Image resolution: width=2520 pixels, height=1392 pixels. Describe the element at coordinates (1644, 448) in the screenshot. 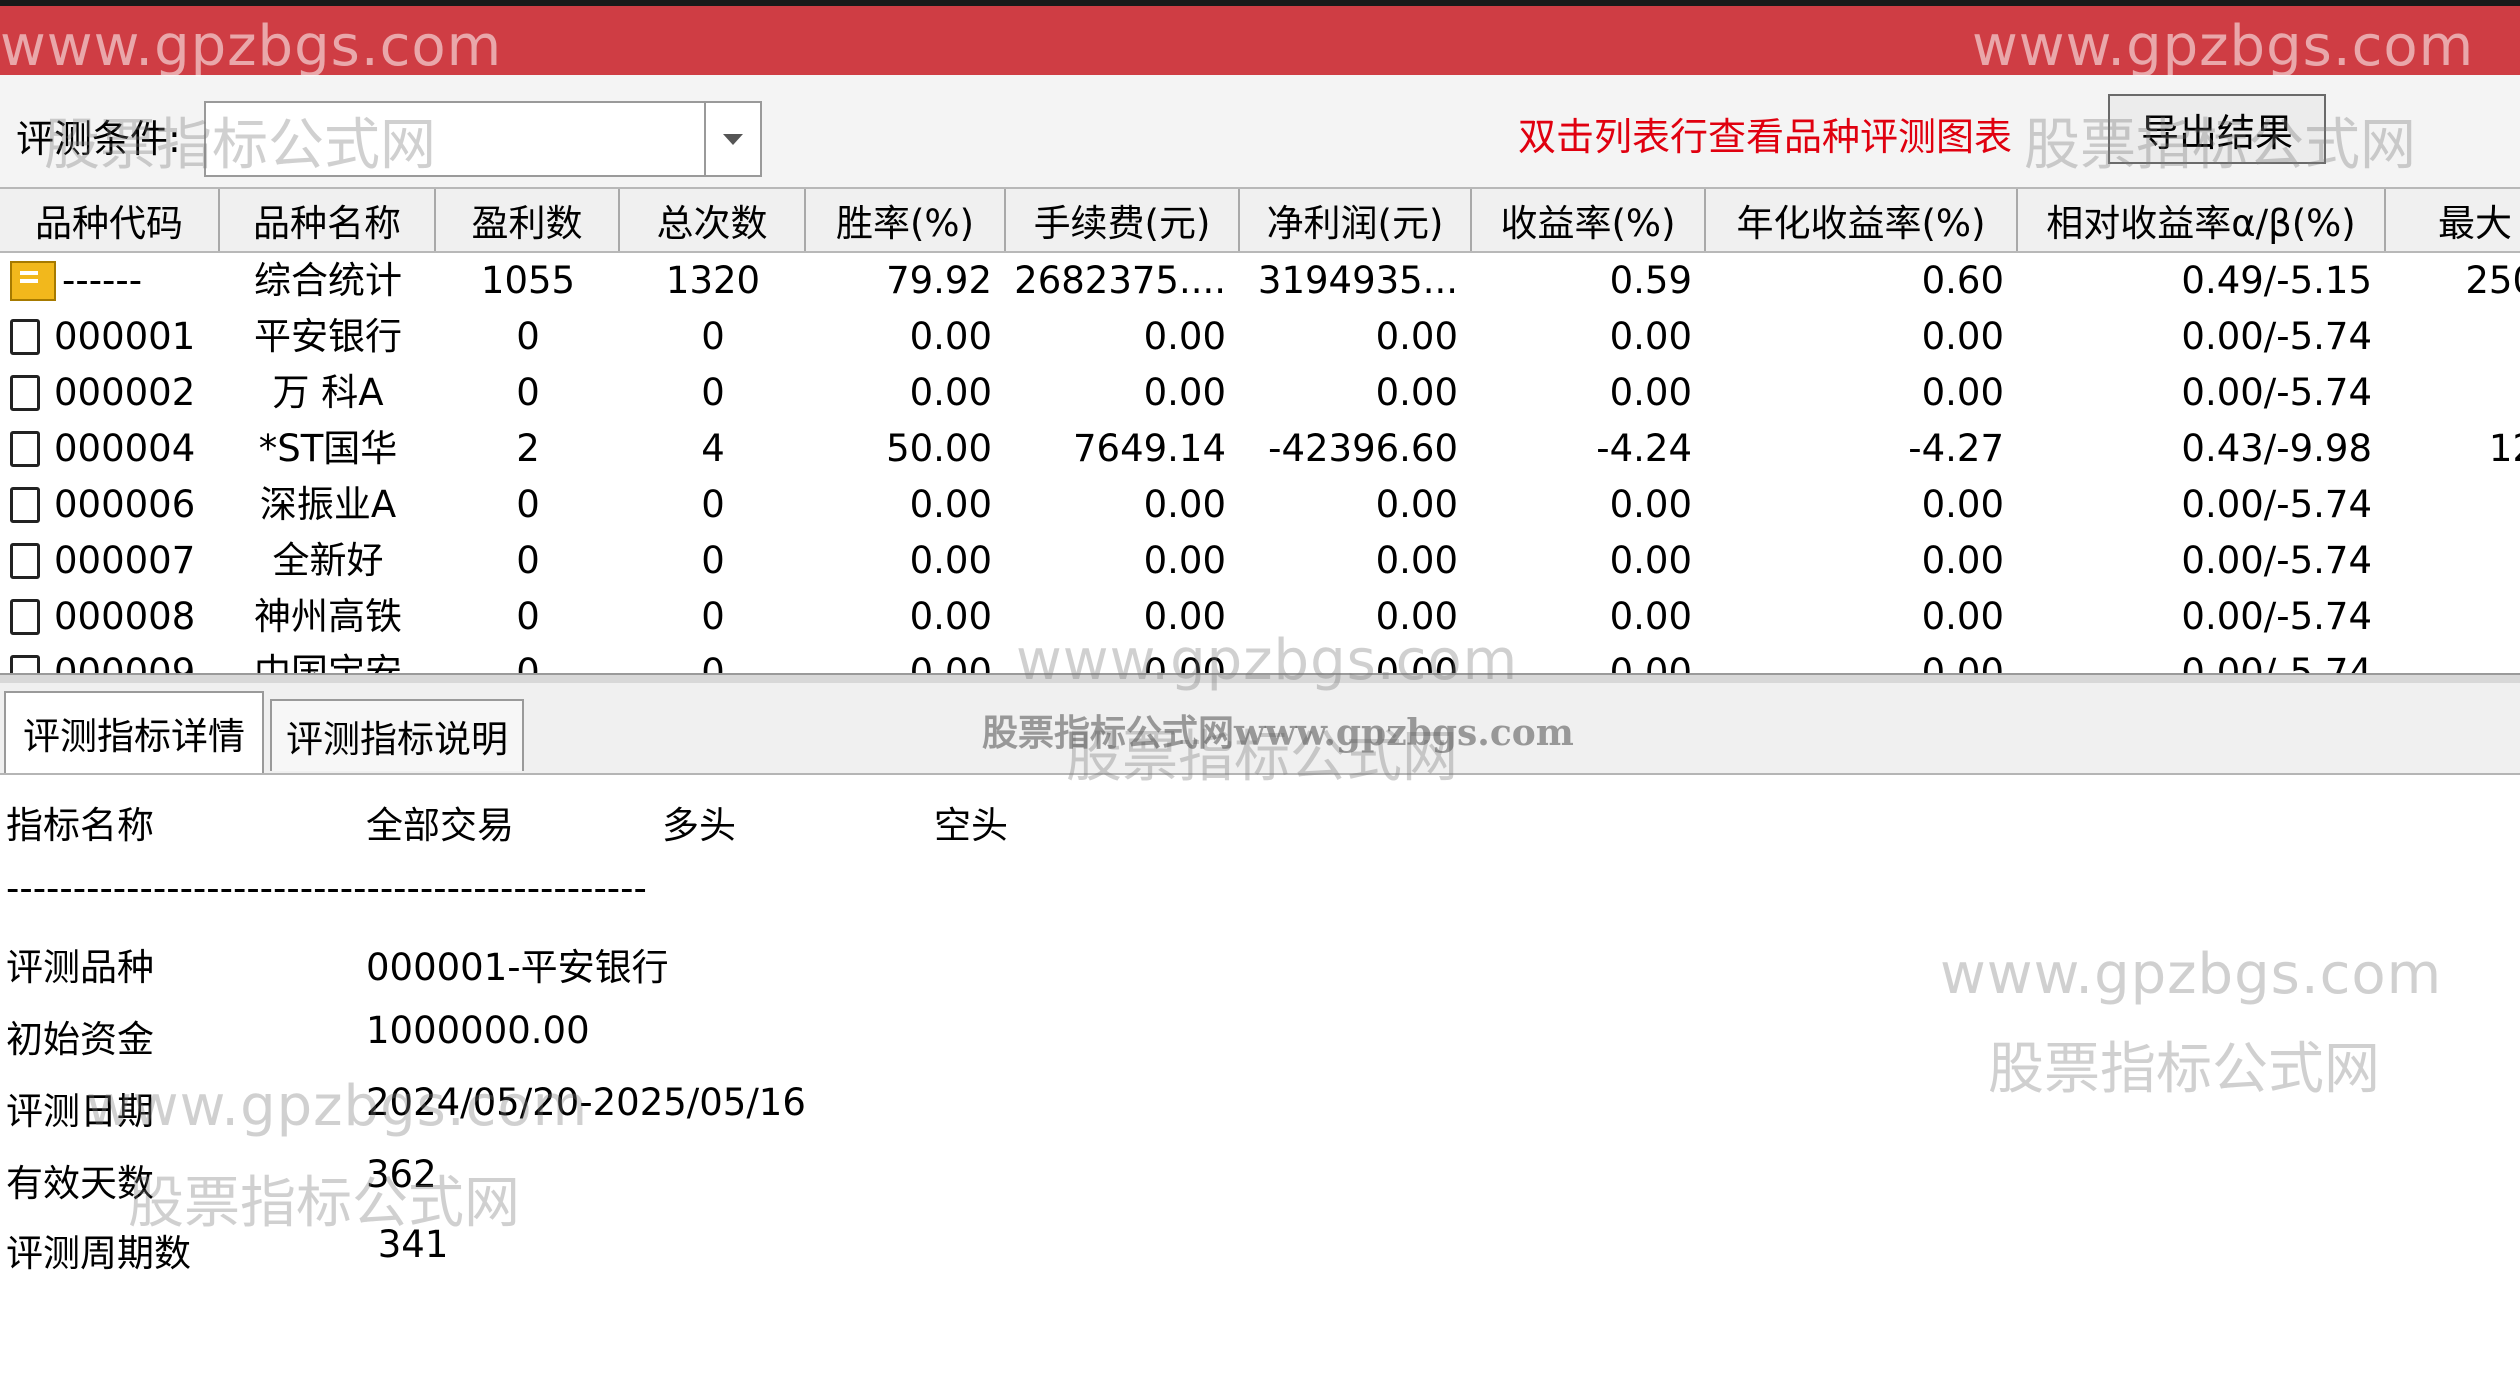

I see `cell-return: -4.24` at that location.